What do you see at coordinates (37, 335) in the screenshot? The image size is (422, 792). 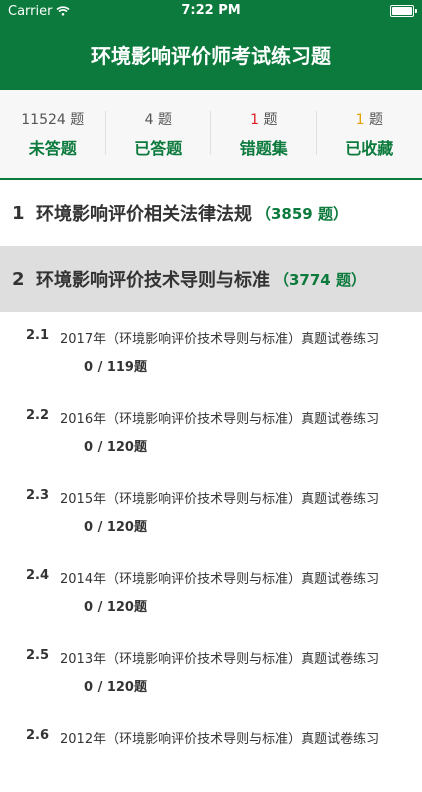 I see `item-number: 2.1` at bounding box center [37, 335].